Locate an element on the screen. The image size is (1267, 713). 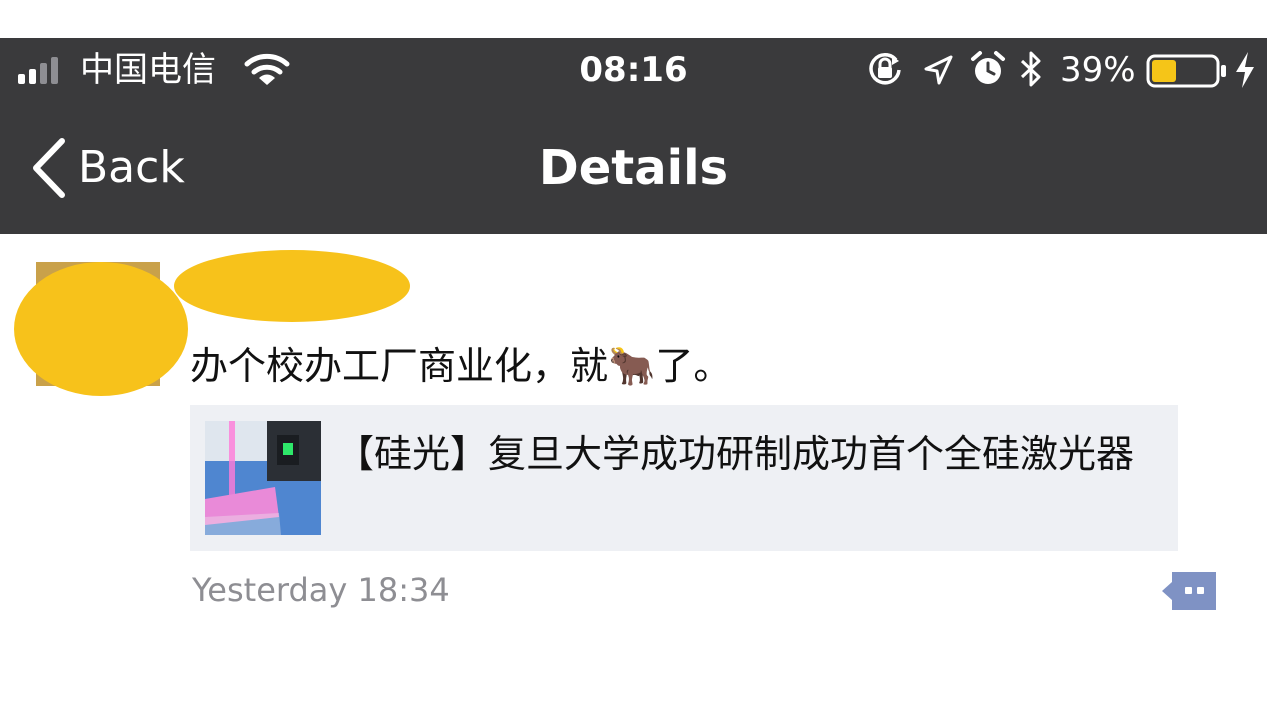
link-thumbnail is located at coordinates (263, 478).